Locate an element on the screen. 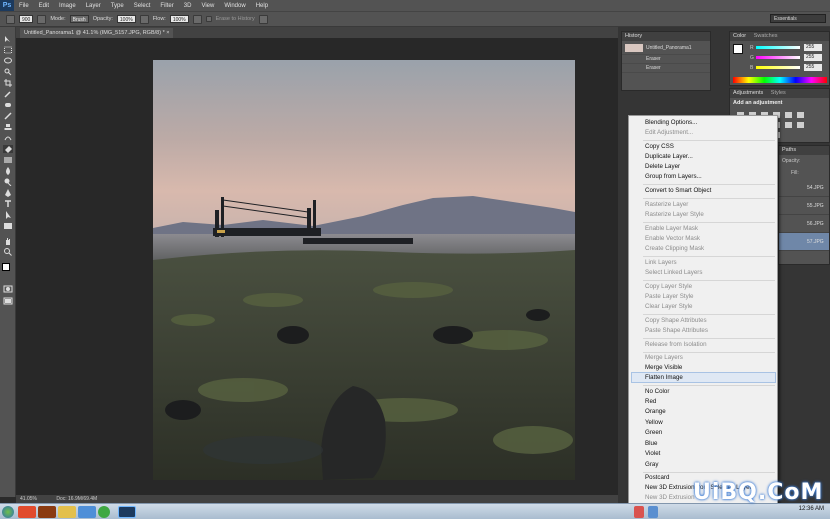  hand-tool-icon is located at coordinates (8, 241).